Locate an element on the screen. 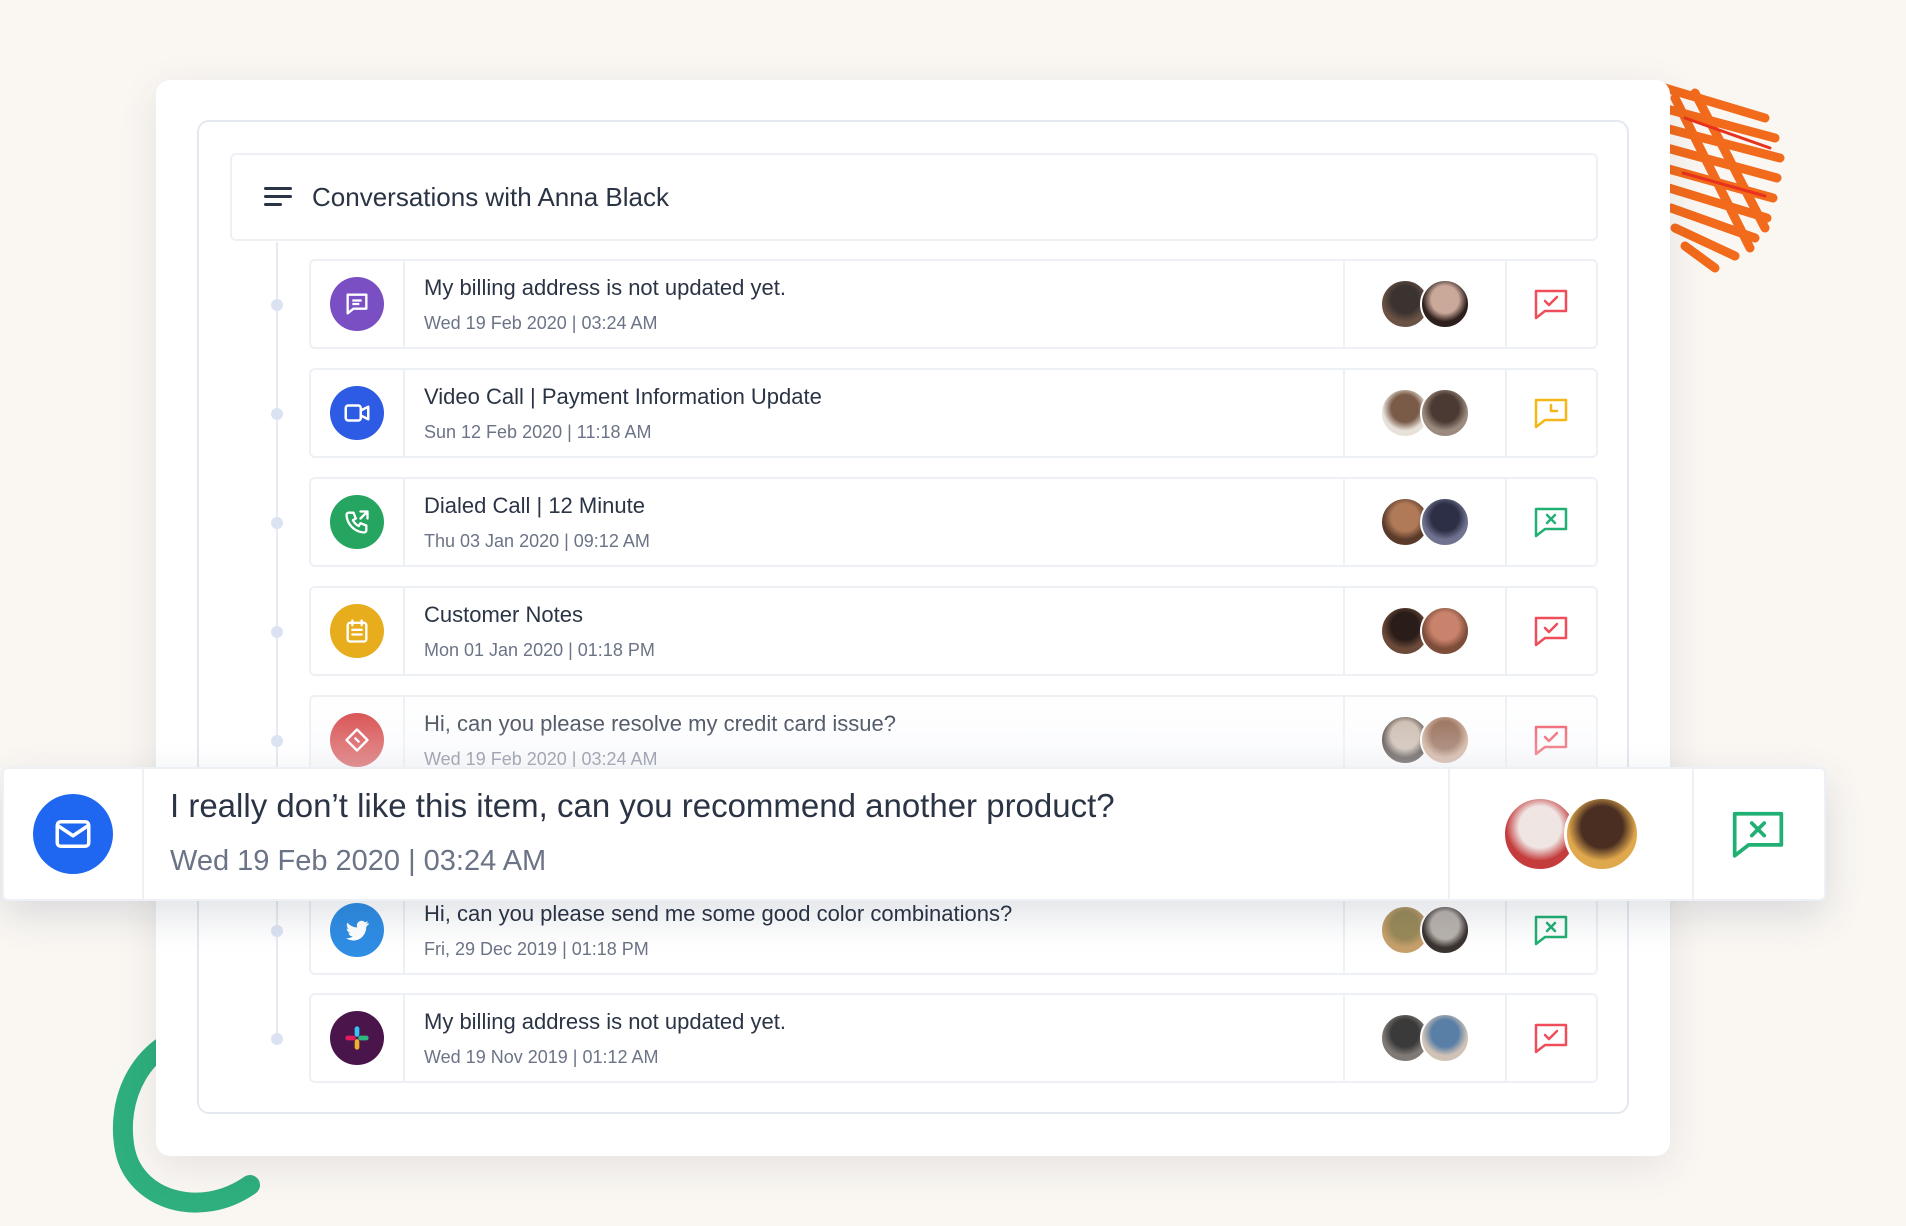 The image size is (1906, 1226). page-title: Conversations with Anna Black is located at coordinates (490, 196).